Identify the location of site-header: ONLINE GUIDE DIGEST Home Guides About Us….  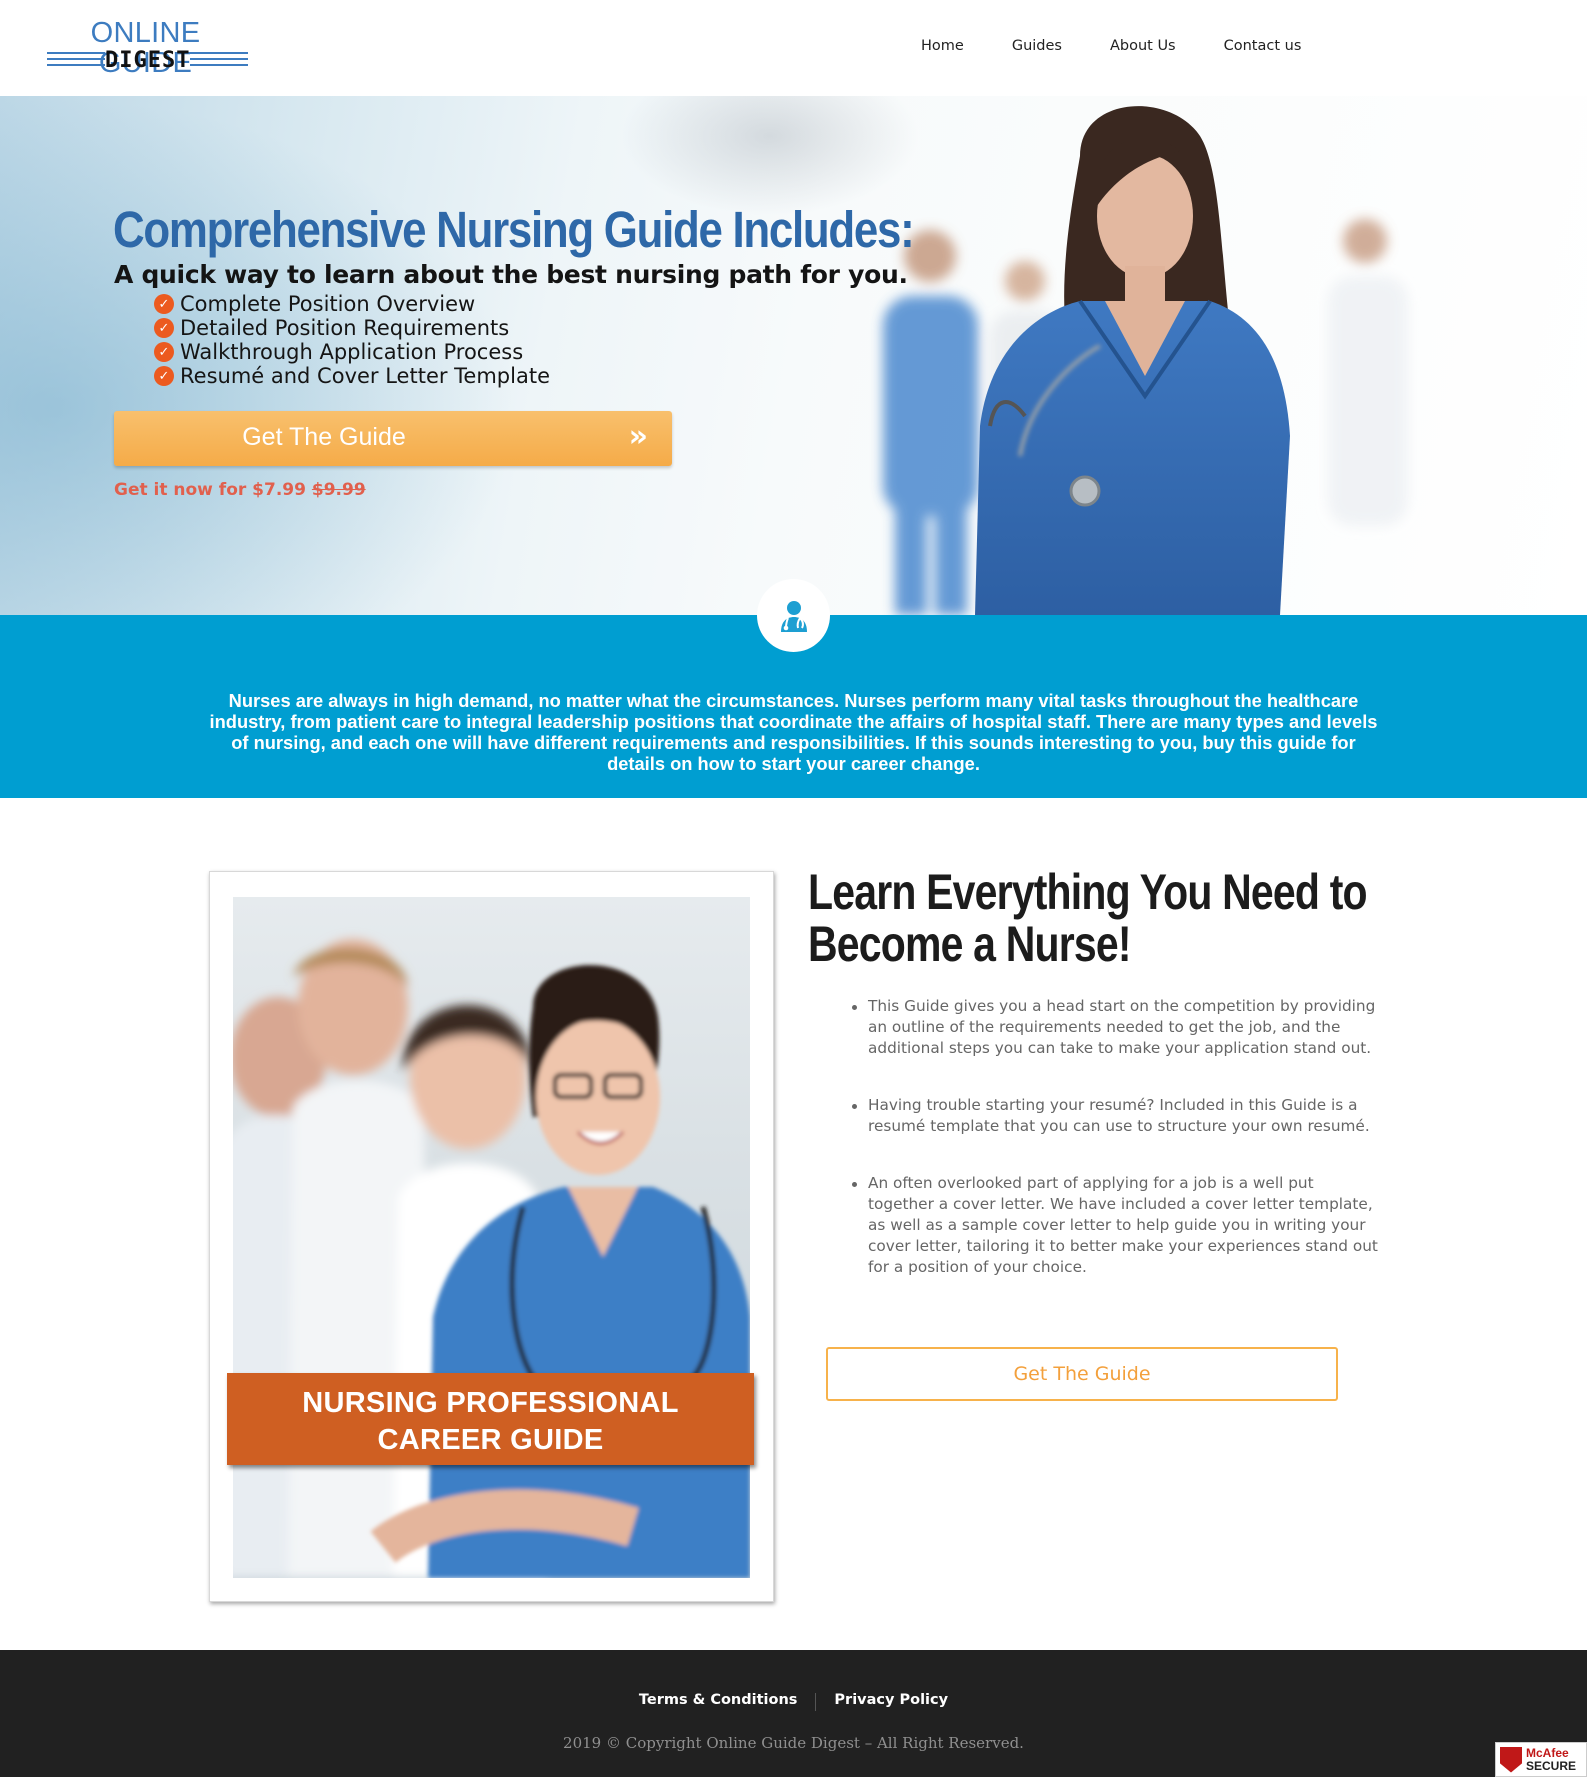
(793, 48).